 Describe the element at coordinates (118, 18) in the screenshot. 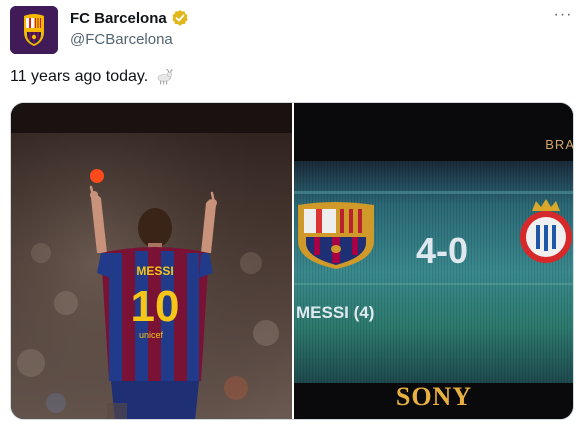

I see `display-name: FC Barcelona` at that location.